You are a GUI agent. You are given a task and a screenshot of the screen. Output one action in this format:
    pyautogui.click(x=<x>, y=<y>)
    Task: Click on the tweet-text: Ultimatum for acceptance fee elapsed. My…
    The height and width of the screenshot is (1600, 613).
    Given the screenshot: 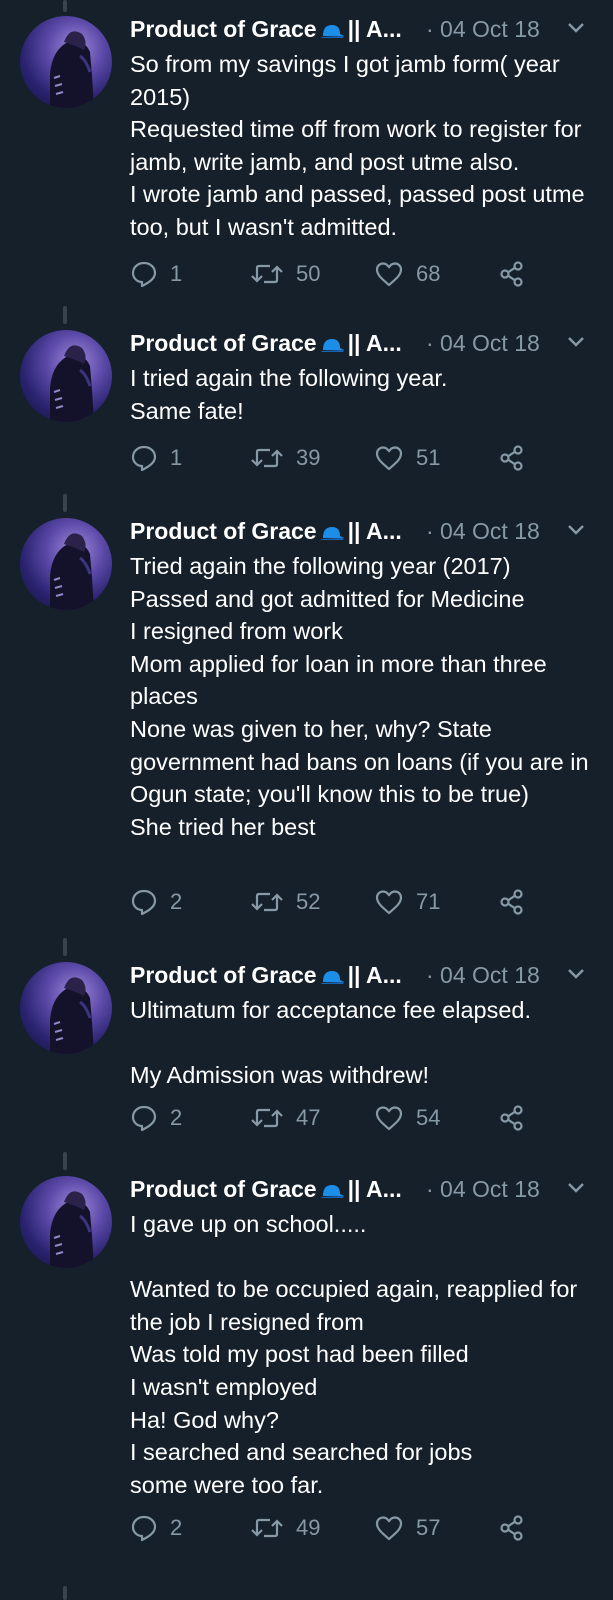 What is the action you would take?
    pyautogui.click(x=331, y=1043)
    